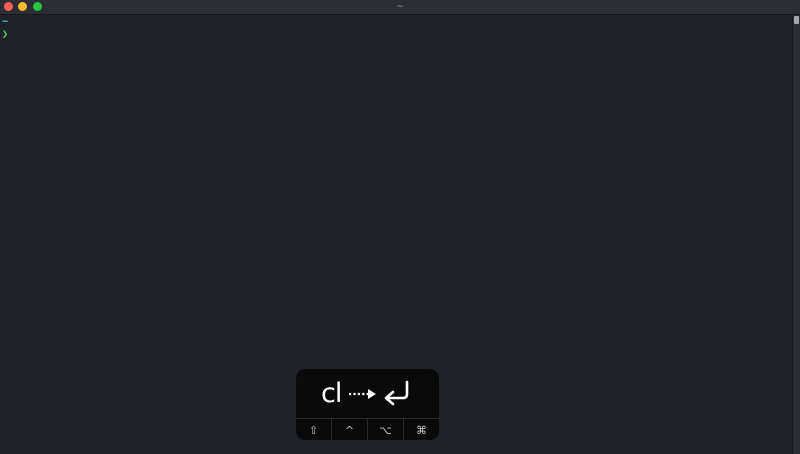  I want to click on window-title: ~, so click(400, 7).